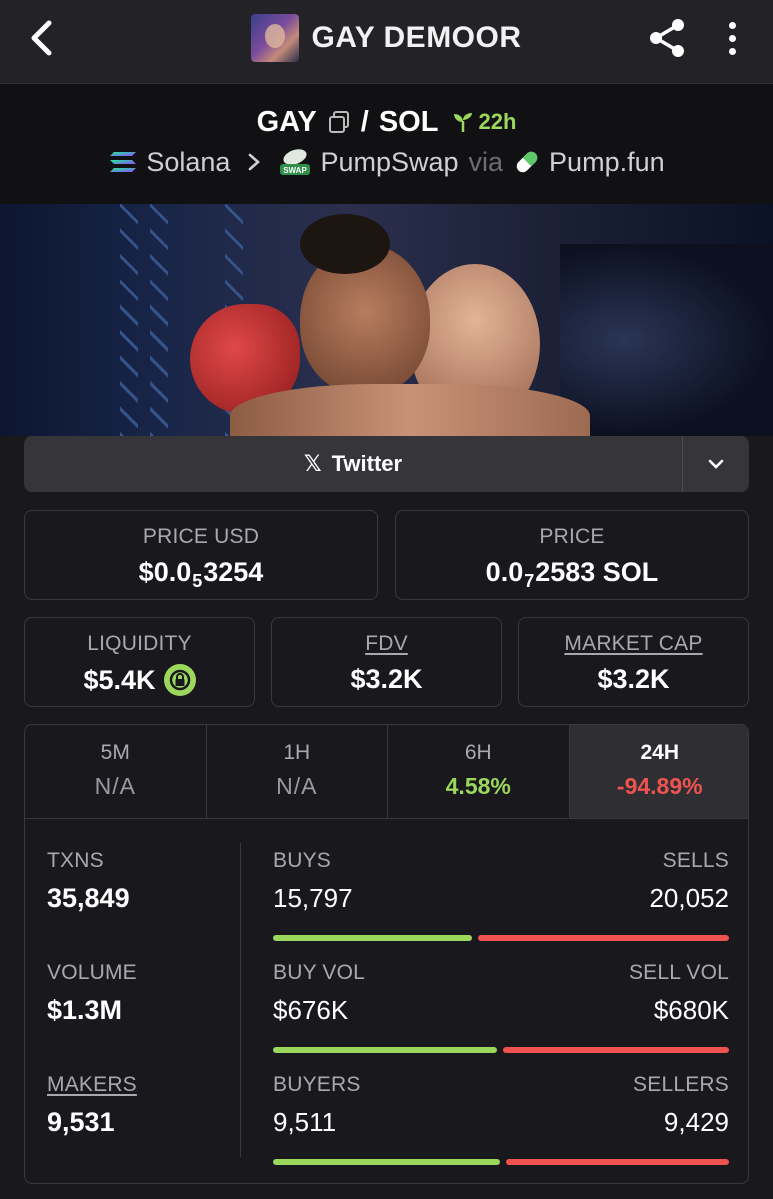  What do you see at coordinates (123, 162) in the screenshot?
I see `solana-icon` at bounding box center [123, 162].